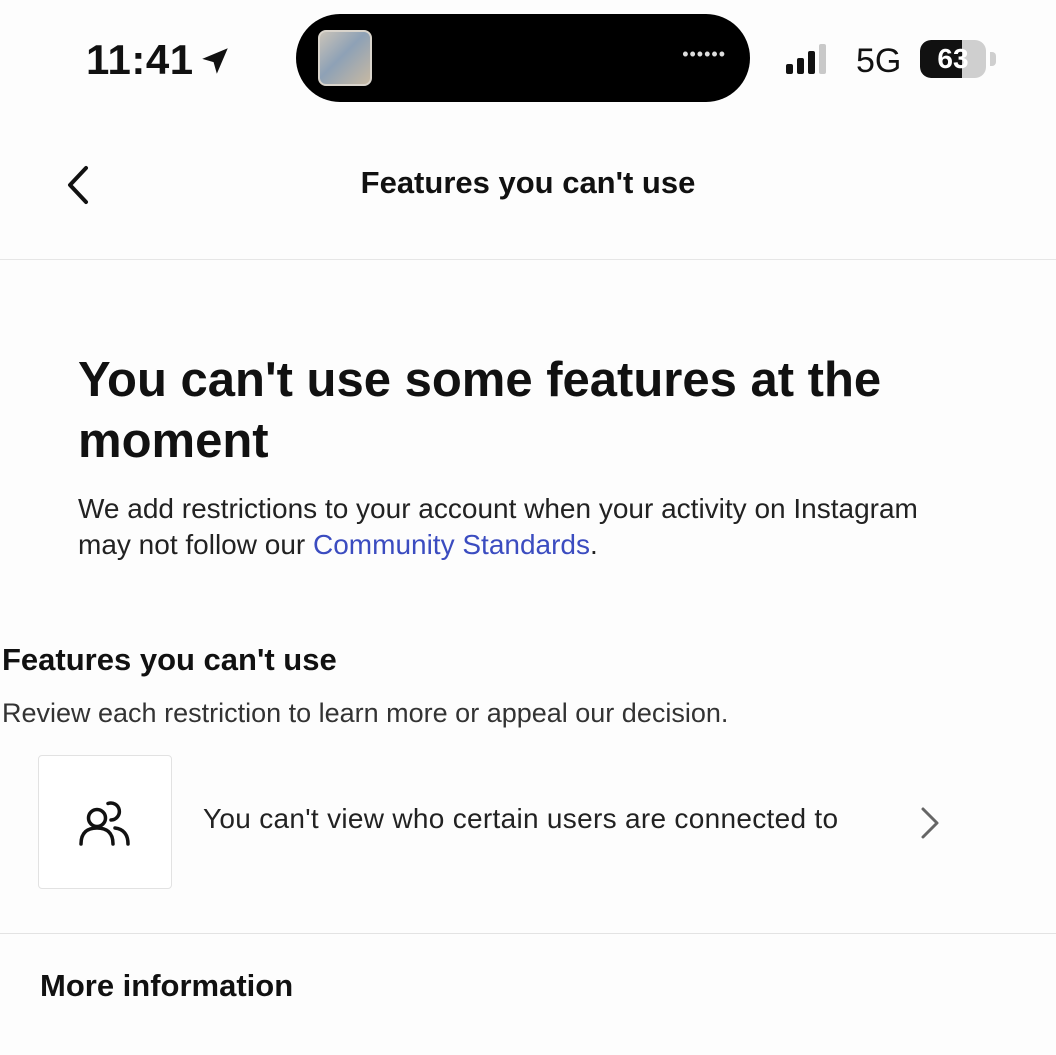  Describe the element at coordinates (993, 59) in the screenshot. I see `battery-tip` at that location.